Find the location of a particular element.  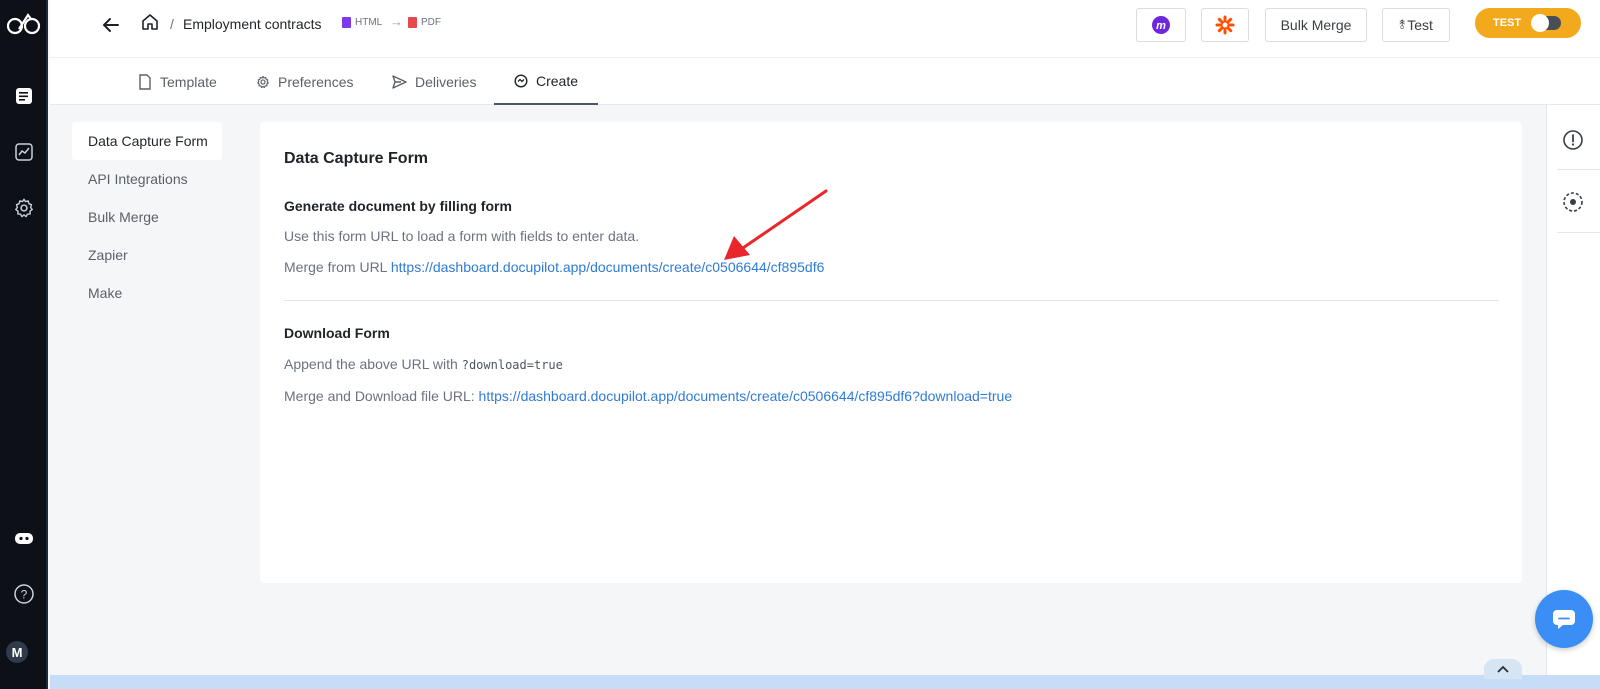

chat-icon is located at coordinates (1564, 619).